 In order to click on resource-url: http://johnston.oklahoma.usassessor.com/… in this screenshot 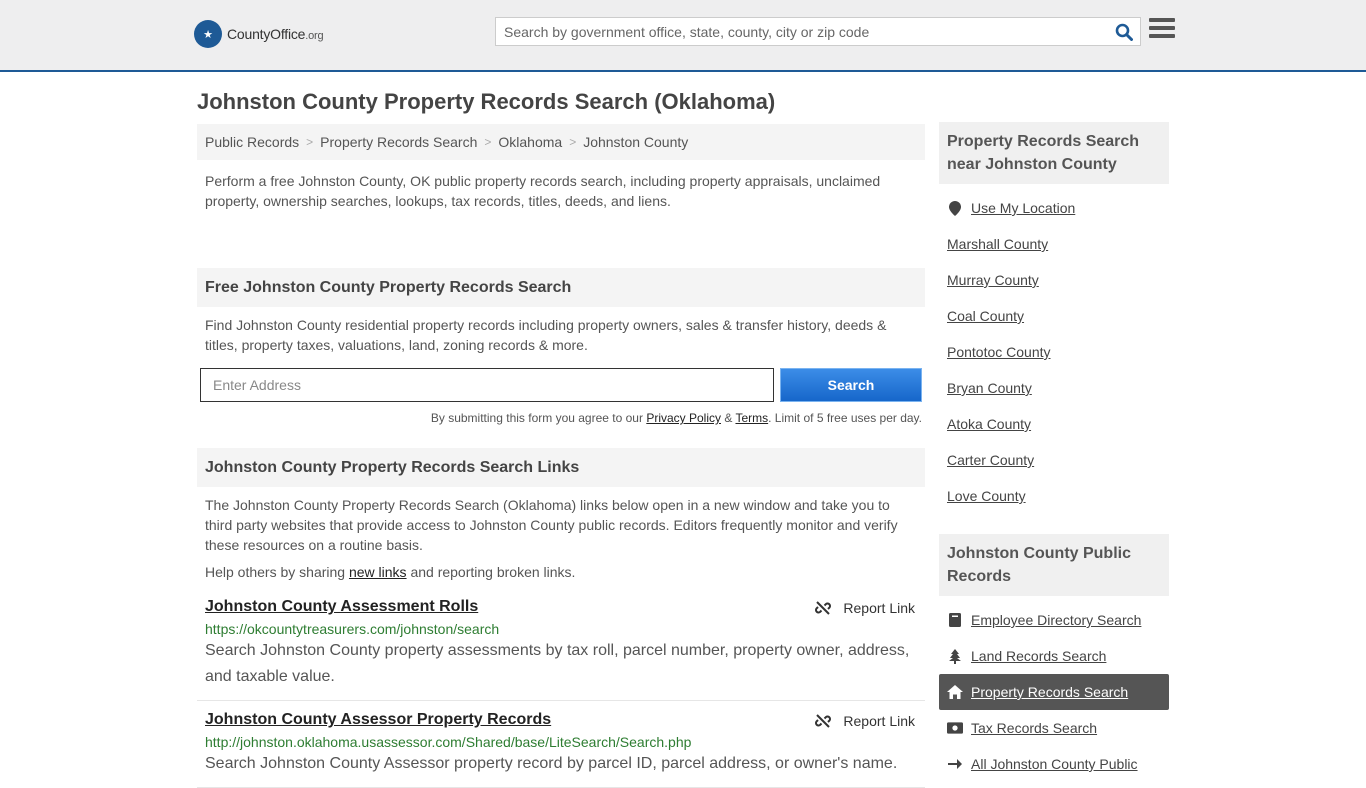, I will do `click(448, 742)`.